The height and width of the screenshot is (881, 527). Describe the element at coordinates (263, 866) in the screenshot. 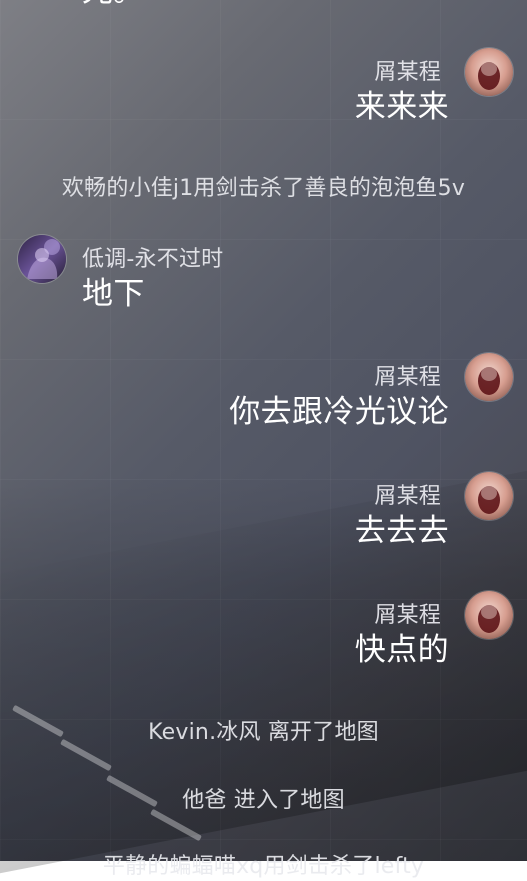

I see `system-message: 平静的蝙蝠喵xq用剑击杀了lefty` at that location.